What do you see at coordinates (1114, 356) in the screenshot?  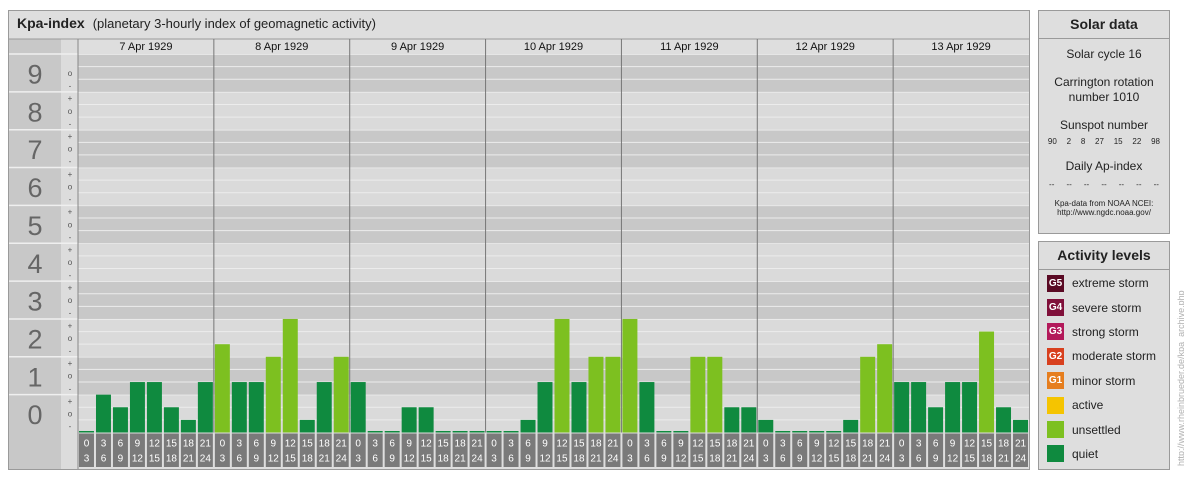 I see `legend-label: moderate storm` at bounding box center [1114, 356].